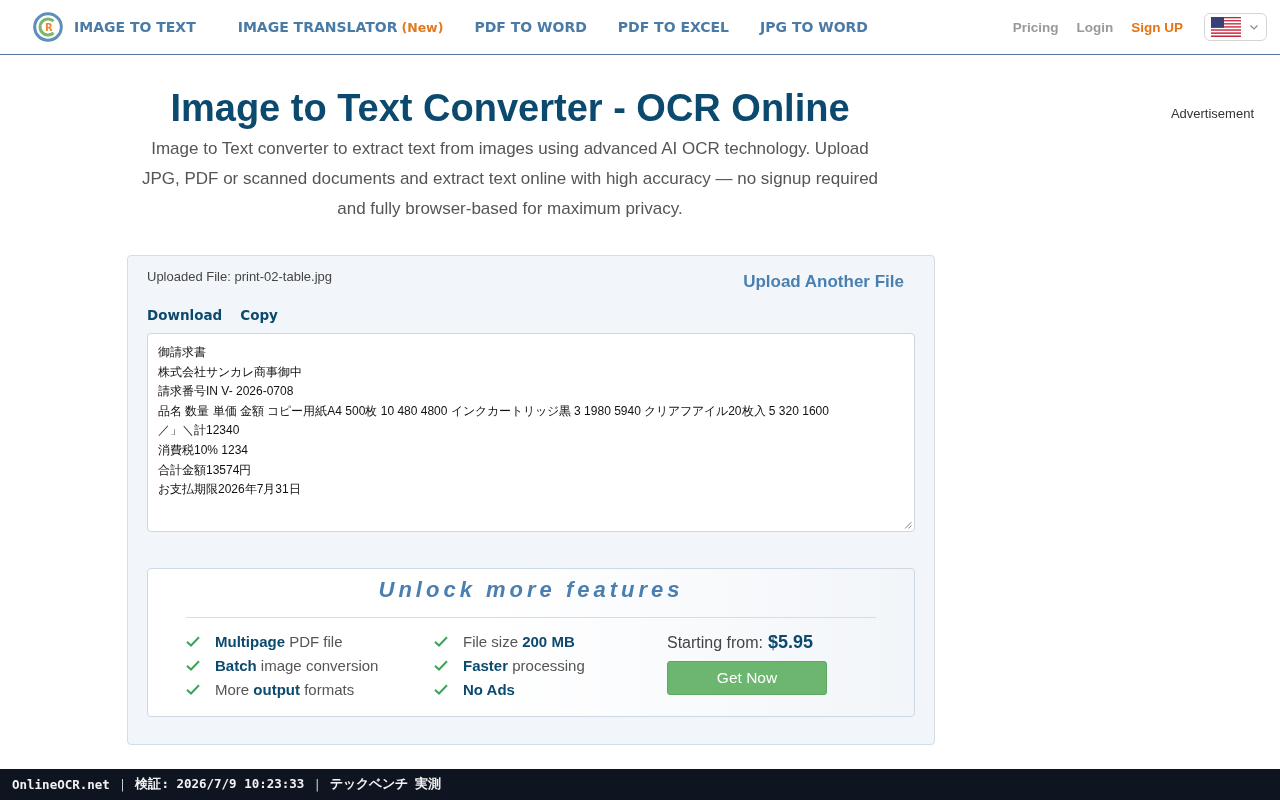 Image resolution: width=1280 pixels, height=800 pixels. I want to click on ocr-text-line: 消費税10% 1234, so click(203, 450).